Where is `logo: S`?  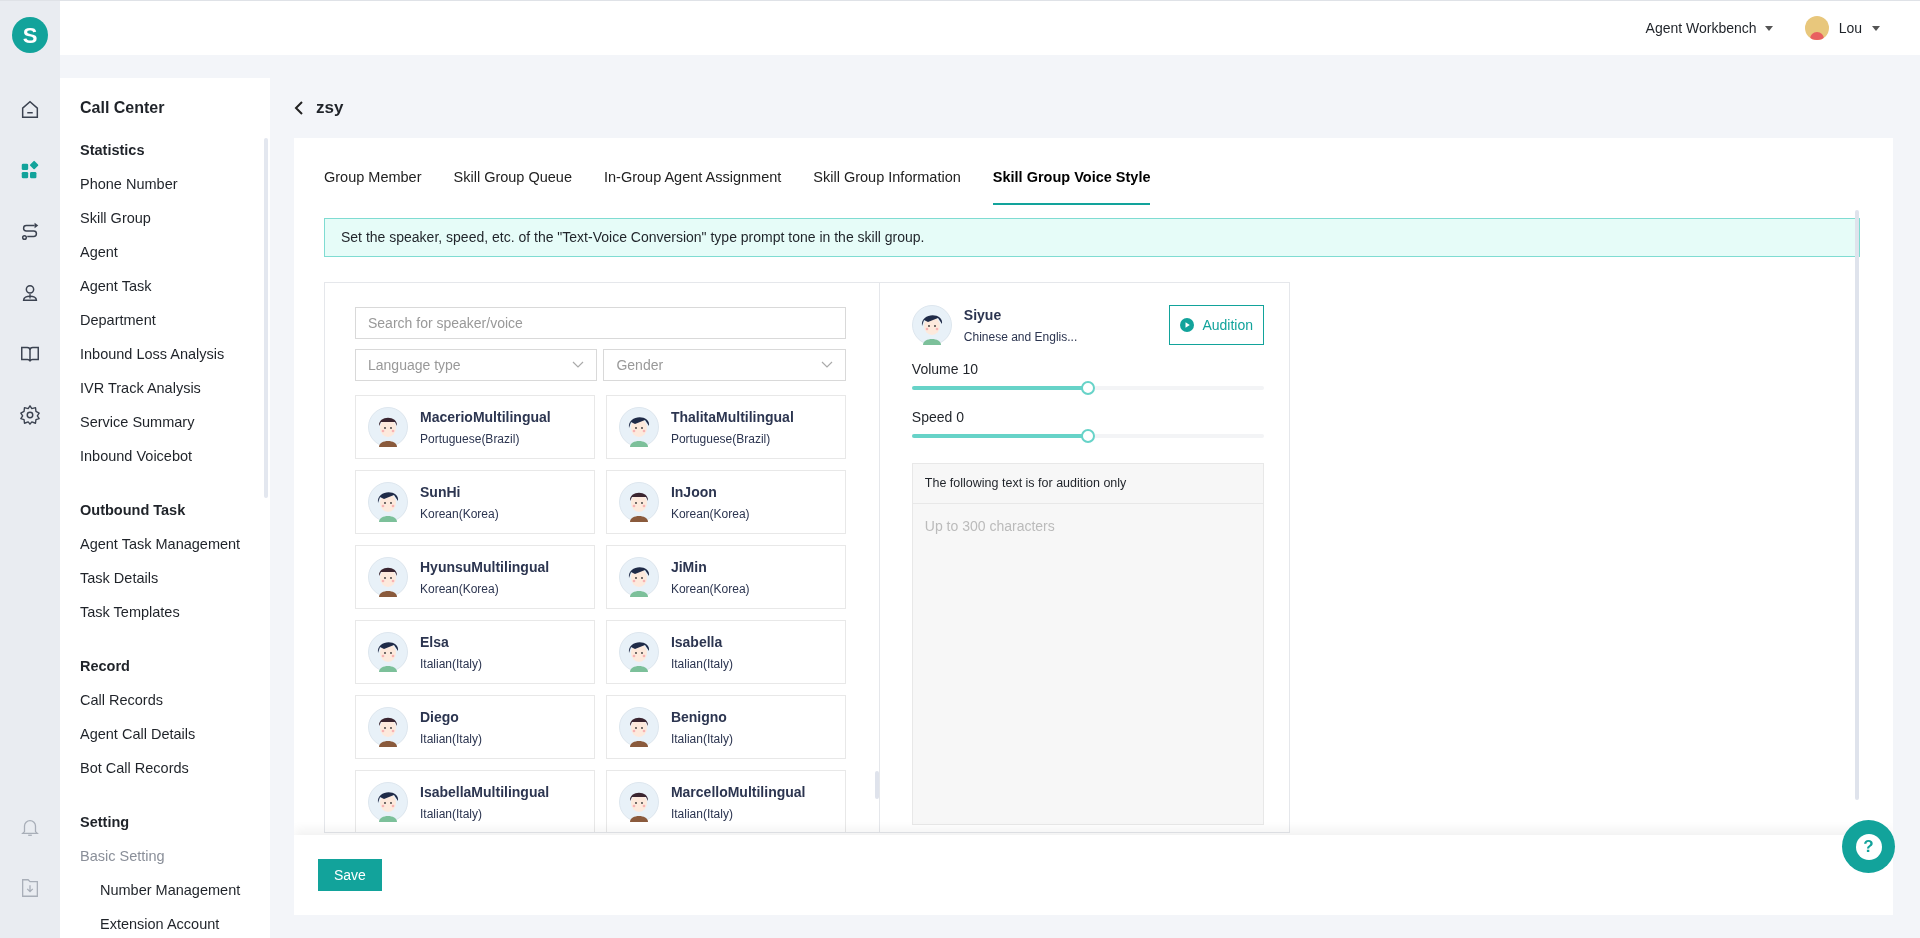 logo: S is located at coordinates (30, 35).